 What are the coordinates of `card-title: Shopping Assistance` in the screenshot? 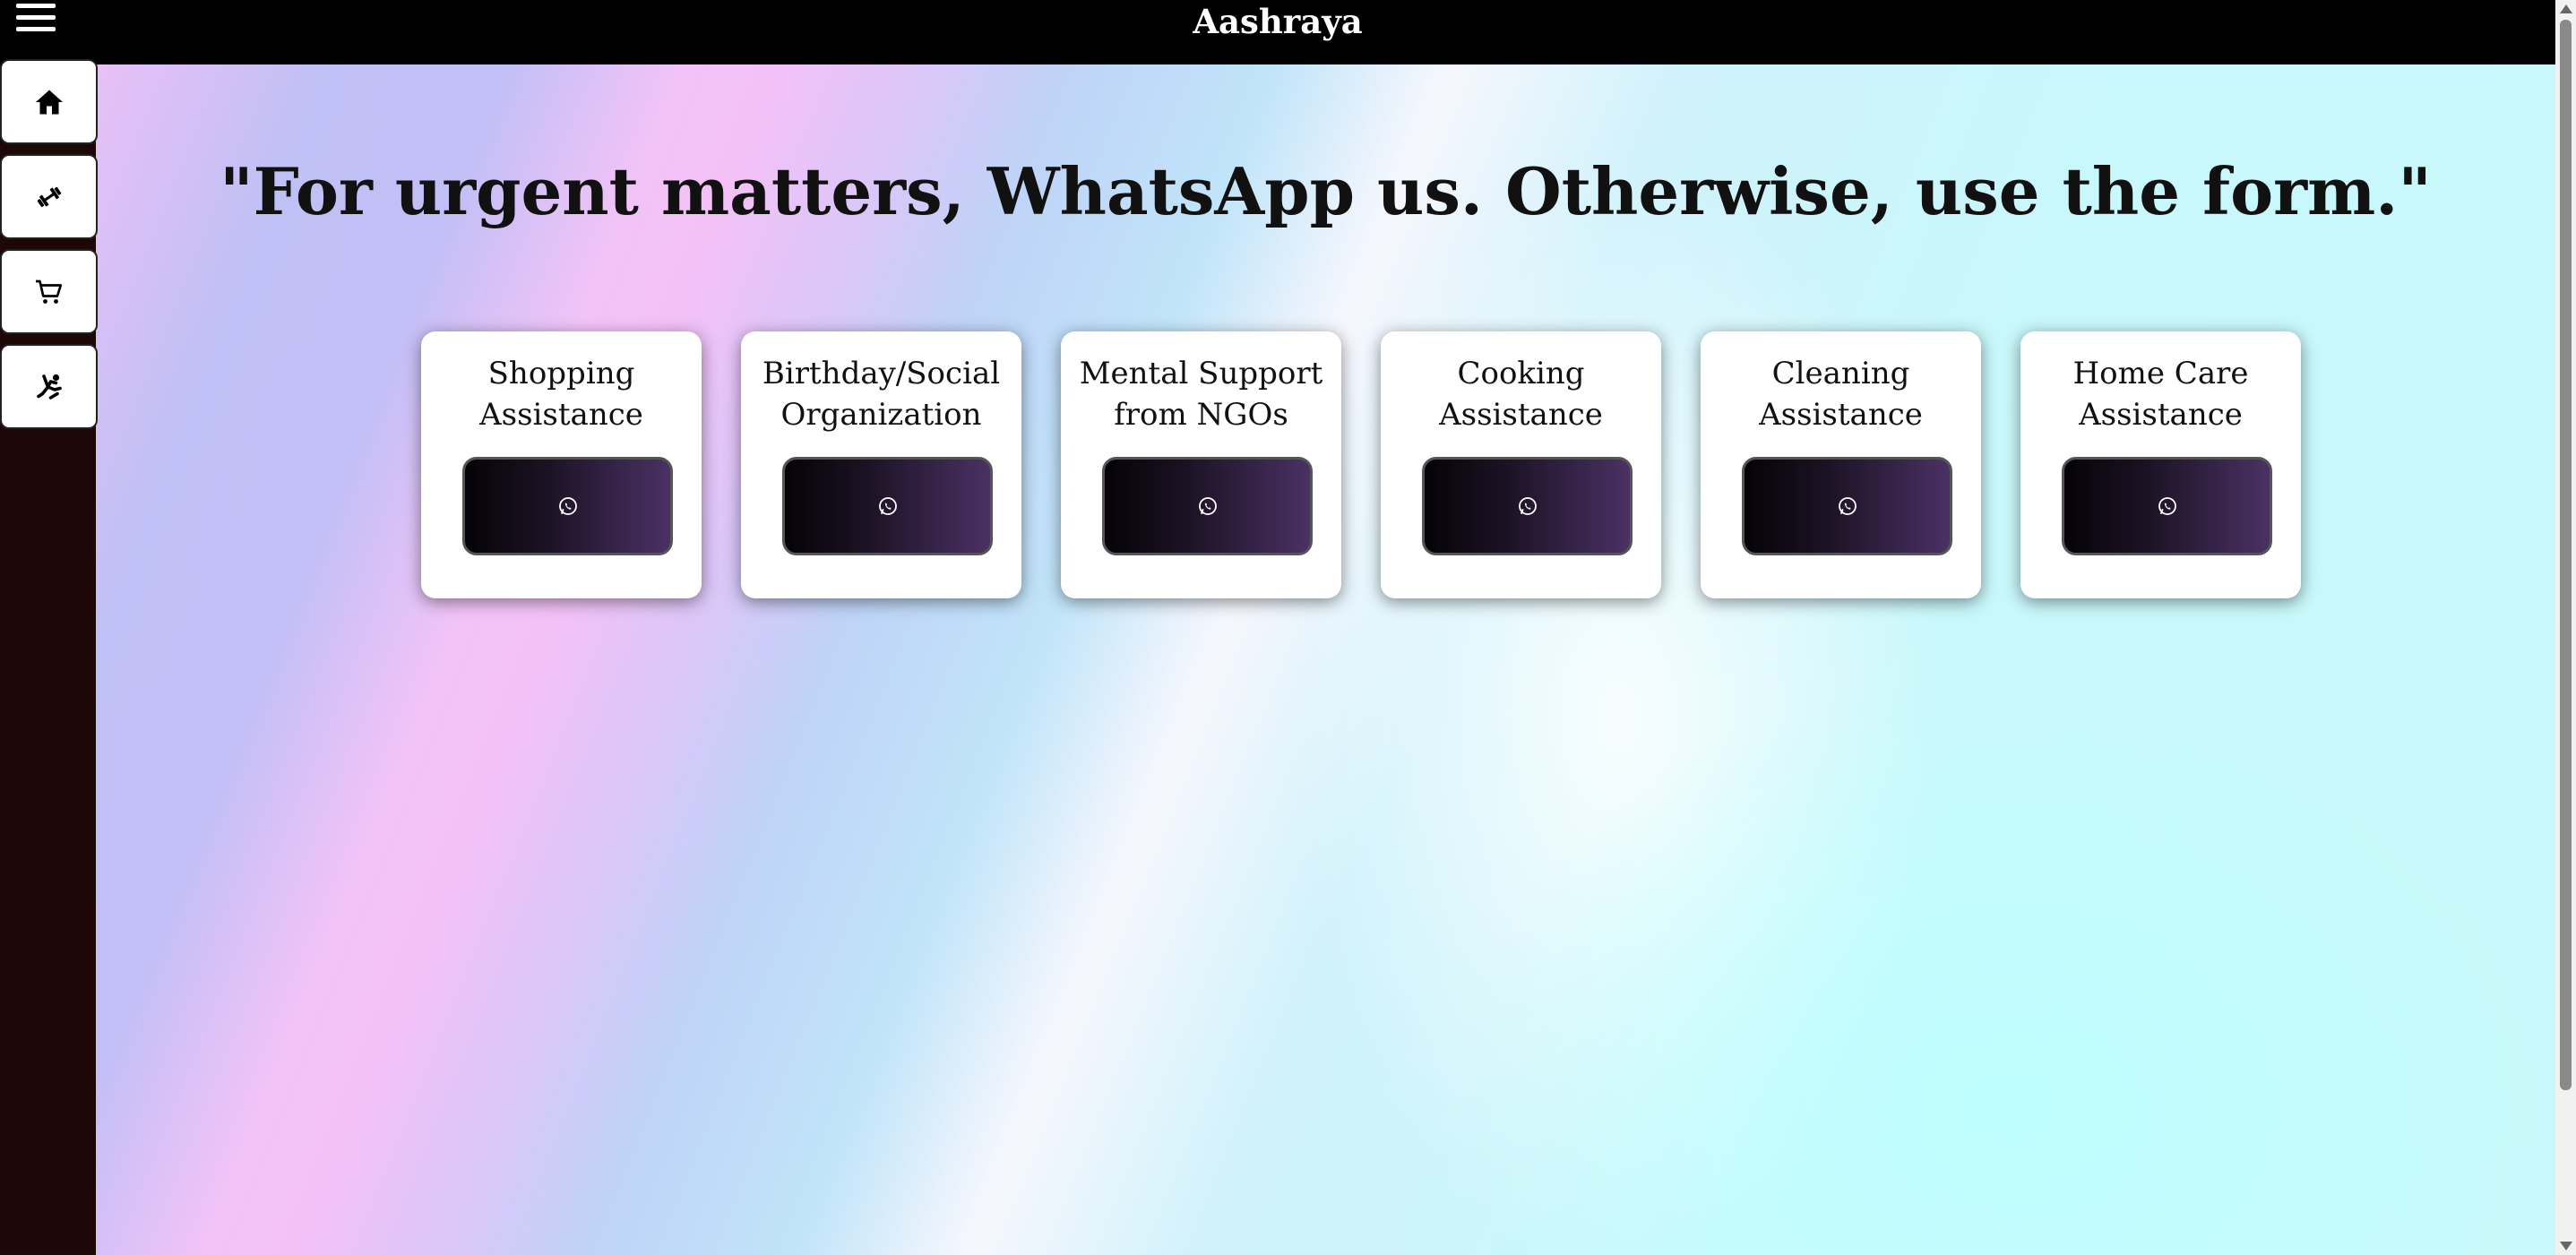 It's located at (561, 395).